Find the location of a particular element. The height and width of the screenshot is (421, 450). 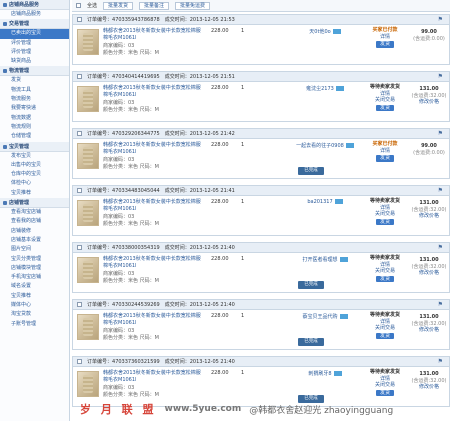

order-number-value: 470338000354319 is located at coordinates (136, 248).